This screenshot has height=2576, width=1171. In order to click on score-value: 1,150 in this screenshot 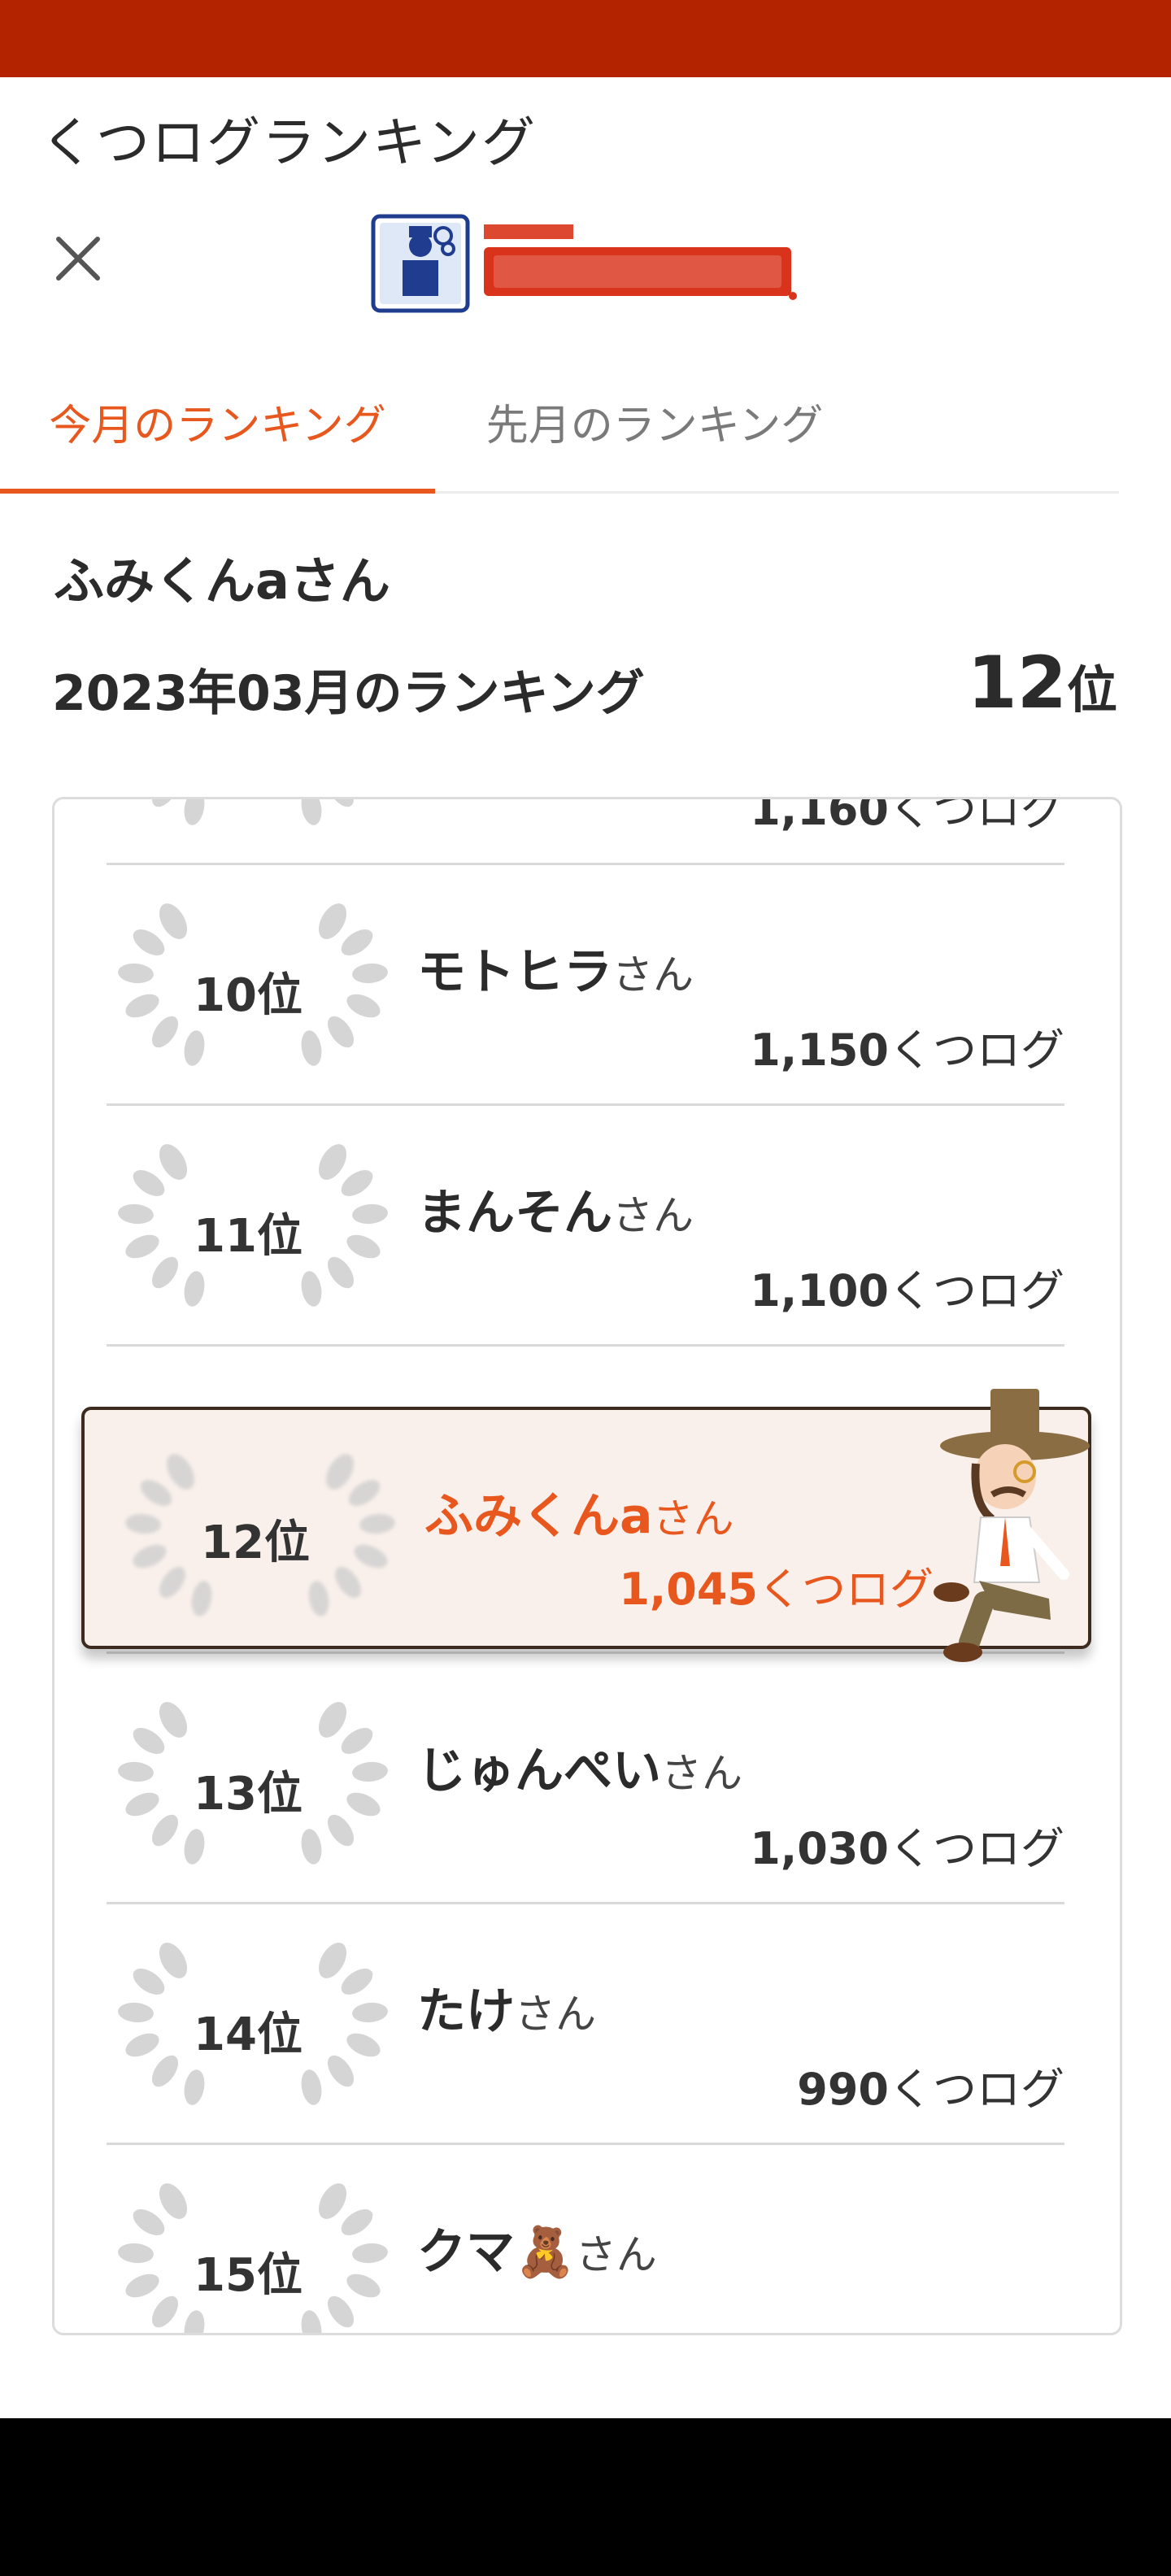, I will do `click(820, 1050)`.